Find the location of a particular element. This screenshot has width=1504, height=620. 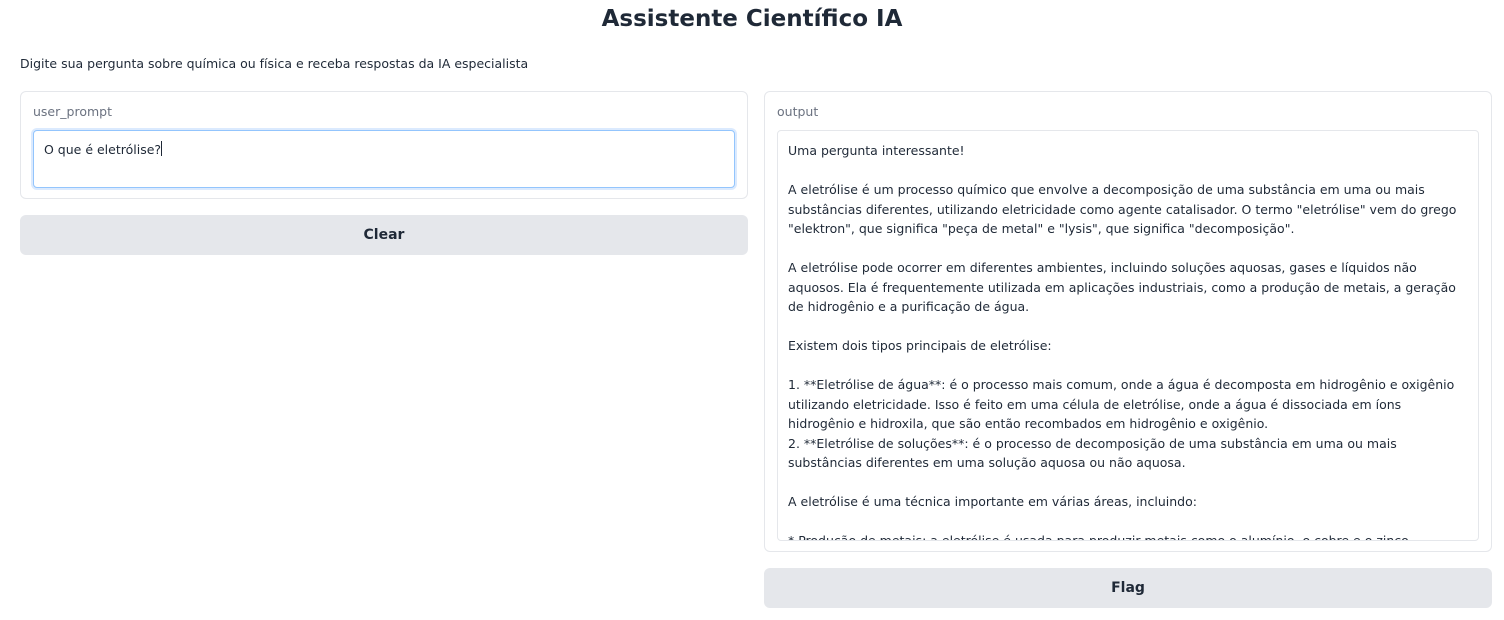

user-prompt-panel: user_prompt O que é eletrólise? is located at coordinates (384, 145).